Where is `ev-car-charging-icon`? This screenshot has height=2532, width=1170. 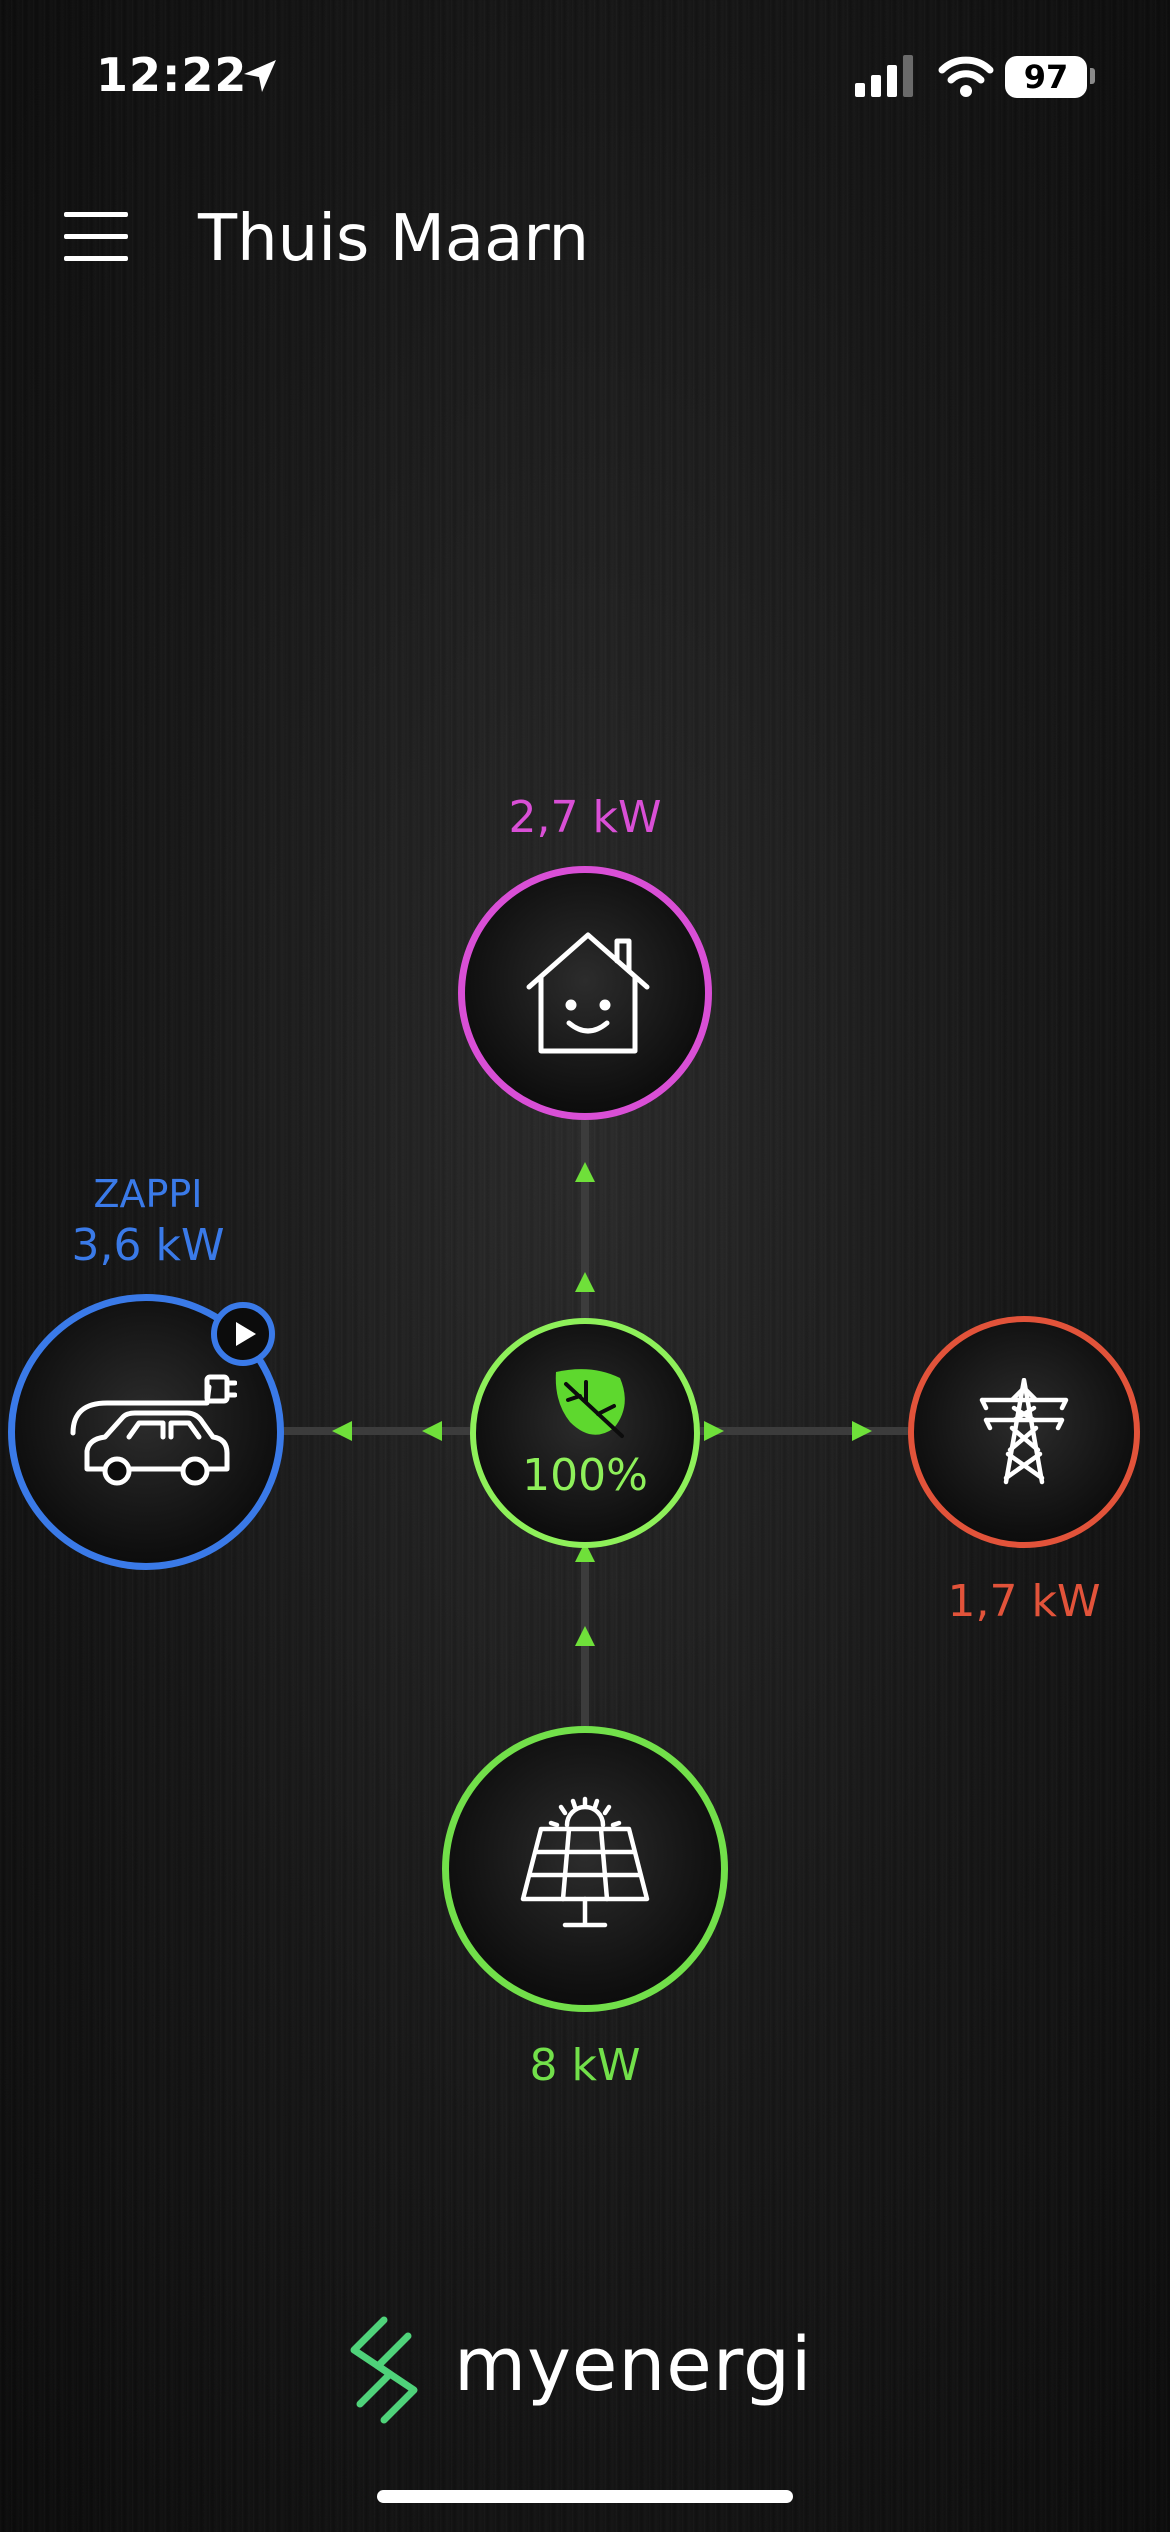
ev-car-charging-icon is located at coordinates (153, 1430).